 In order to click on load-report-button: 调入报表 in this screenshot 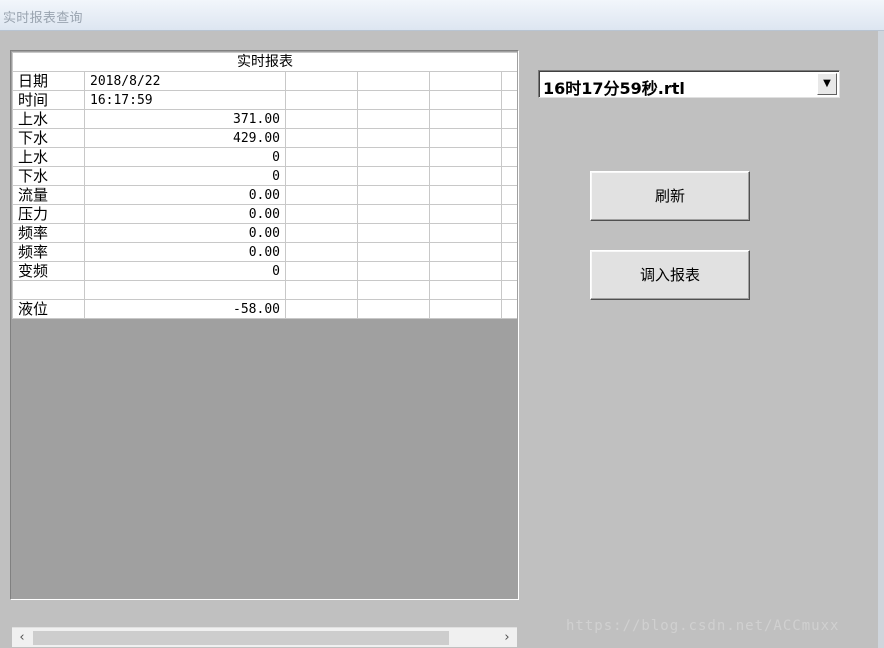, I will do `click(670, 275)`.